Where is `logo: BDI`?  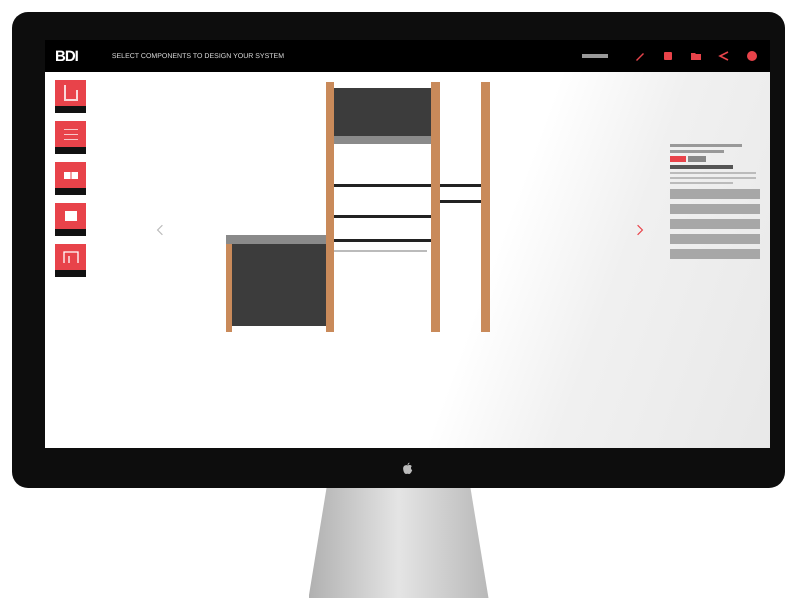 logo: BDI is located at coordinates (66, 56).